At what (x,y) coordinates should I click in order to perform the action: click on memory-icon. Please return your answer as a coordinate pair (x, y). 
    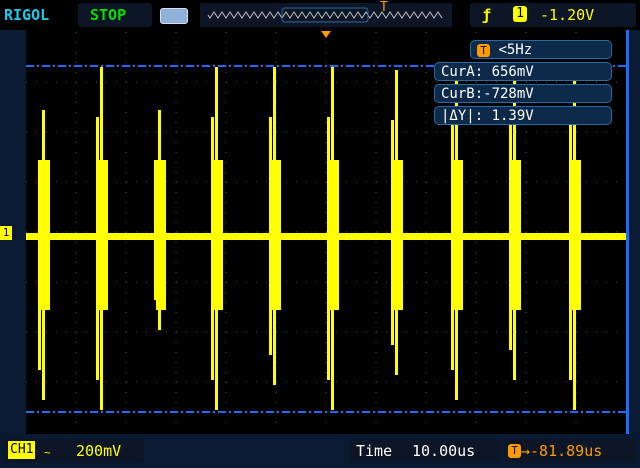
    Looking at the image, I should click on (174, 16).